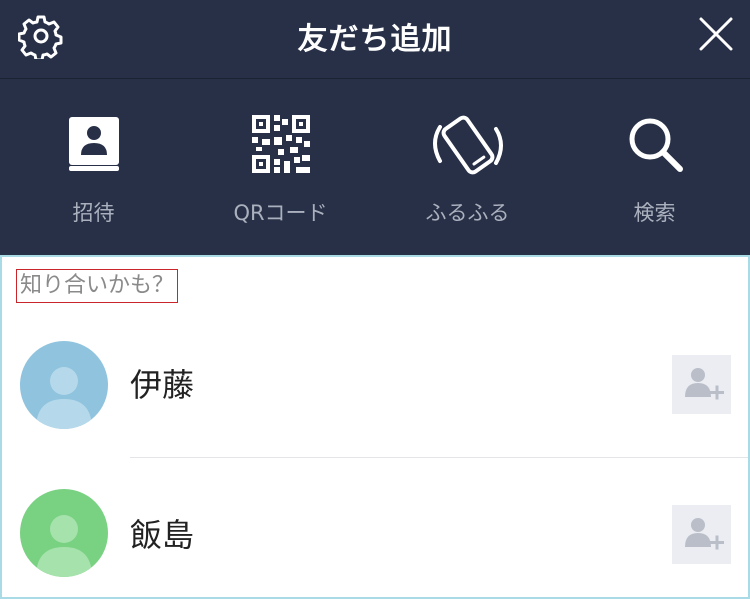 The image size is (750, 599). Describe the element at coordinates (162, 535) in the screenshot. I see `friend-name: 飯島` at that location.